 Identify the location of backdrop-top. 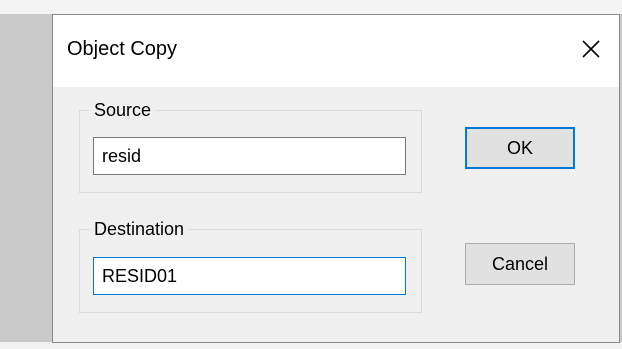
(311, 7).